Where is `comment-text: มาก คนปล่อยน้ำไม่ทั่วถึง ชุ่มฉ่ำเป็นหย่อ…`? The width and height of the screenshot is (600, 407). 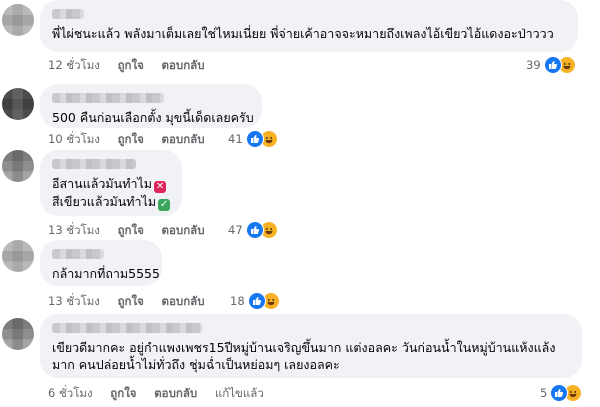
comment-text: มาก คนปล่อยน้ำไม่ทั่วถึง ชุ่มฉ่ำเป็นหย่อ… is located at coordinates (196, 364).